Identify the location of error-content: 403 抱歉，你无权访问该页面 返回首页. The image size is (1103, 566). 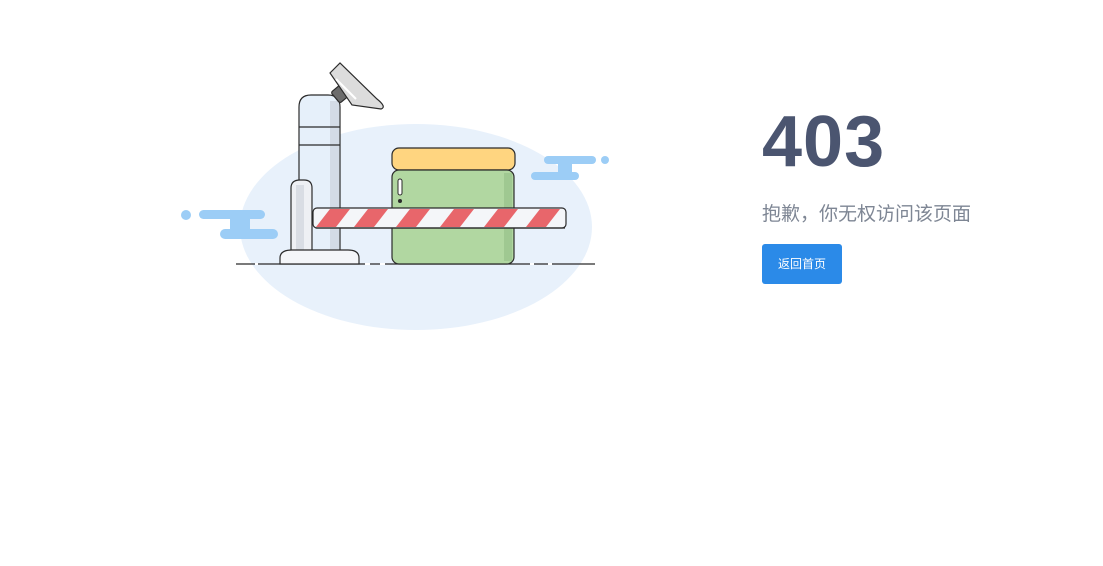
(922, 192).